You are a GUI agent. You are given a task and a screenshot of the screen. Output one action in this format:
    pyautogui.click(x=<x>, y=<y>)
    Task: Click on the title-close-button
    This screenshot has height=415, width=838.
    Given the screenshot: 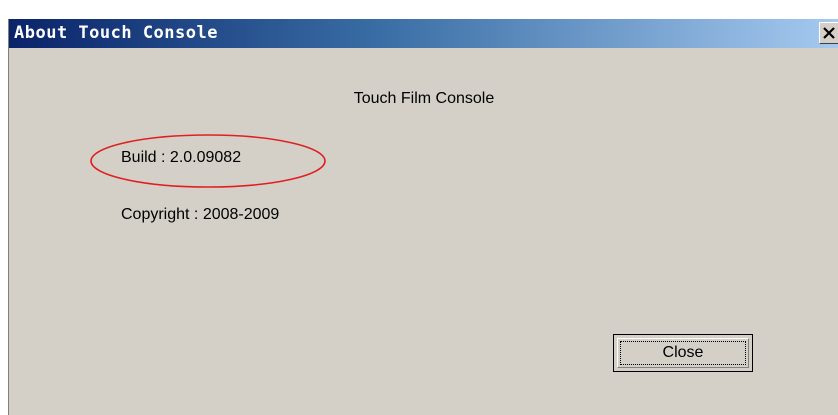 What is the action you would take?
    pyautogui.click(x=828, y=33)
    